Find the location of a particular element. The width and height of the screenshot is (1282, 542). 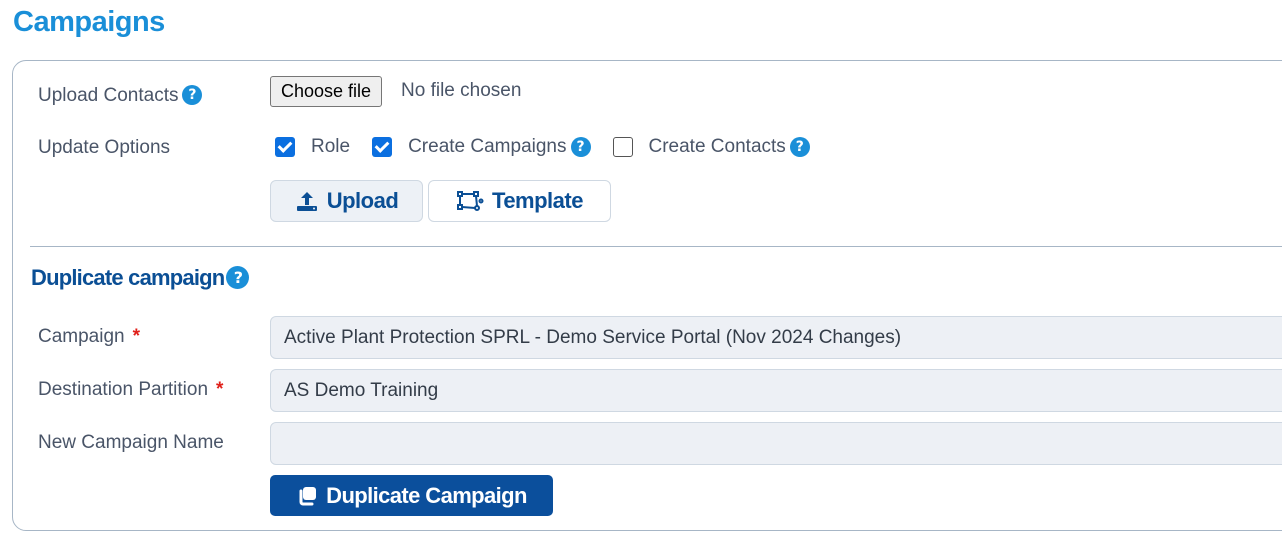

destination-partition-select: AS Demo Training is located at coordinates (776, 390).